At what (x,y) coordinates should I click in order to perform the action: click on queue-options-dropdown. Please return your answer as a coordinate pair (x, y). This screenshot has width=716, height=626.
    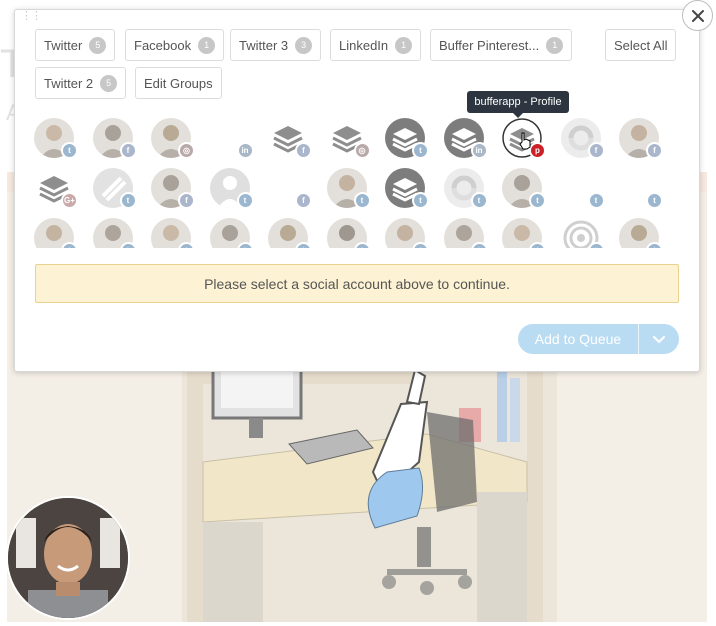
    Looking at the image, I should click on (659, 339).